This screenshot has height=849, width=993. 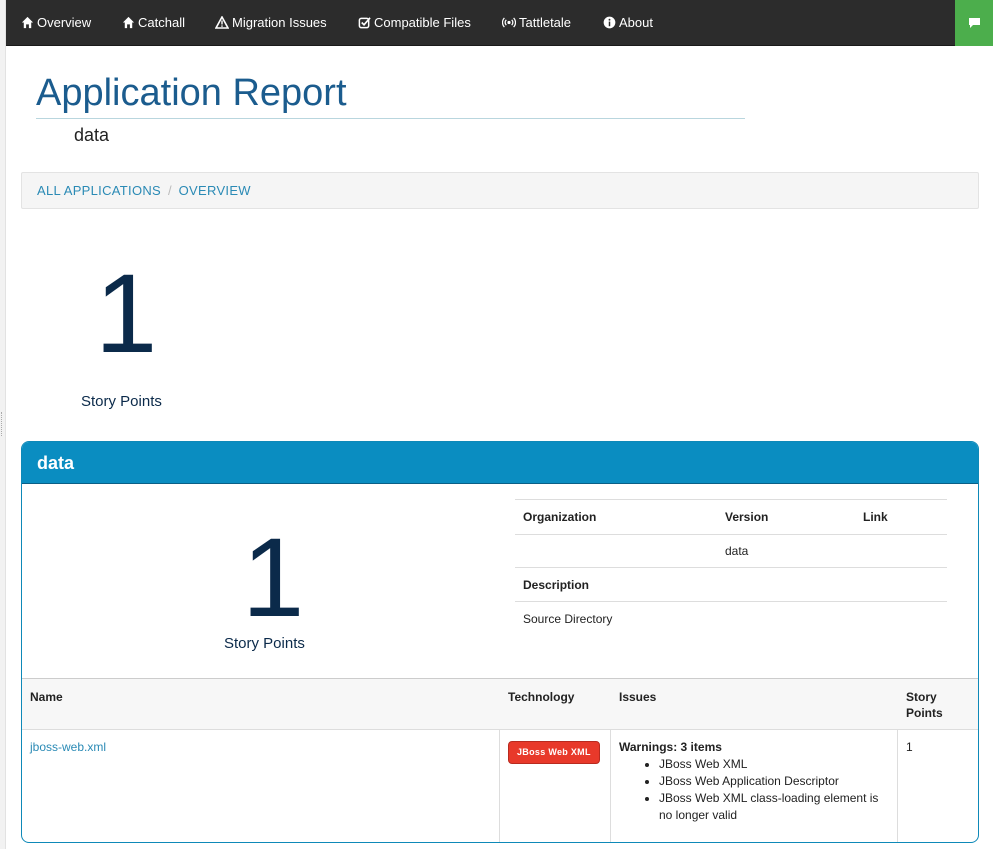 I want to click on issue-item: JBoss Web Application Descriptor, so click(x=775, y=781).